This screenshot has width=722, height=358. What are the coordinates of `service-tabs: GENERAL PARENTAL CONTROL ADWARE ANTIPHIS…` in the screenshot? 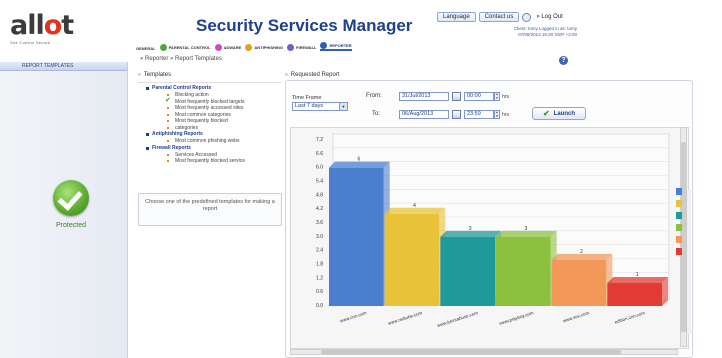 It's located at (244, 46).